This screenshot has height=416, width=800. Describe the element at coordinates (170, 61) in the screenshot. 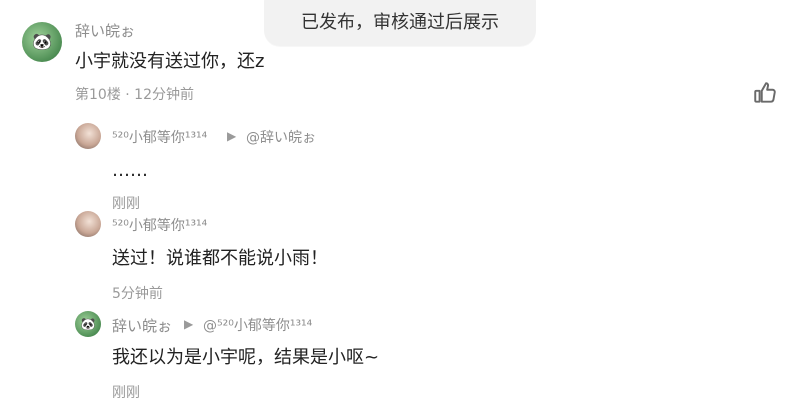

I see `main-comment-text: 小宇就没有送过你，还z` at that location.